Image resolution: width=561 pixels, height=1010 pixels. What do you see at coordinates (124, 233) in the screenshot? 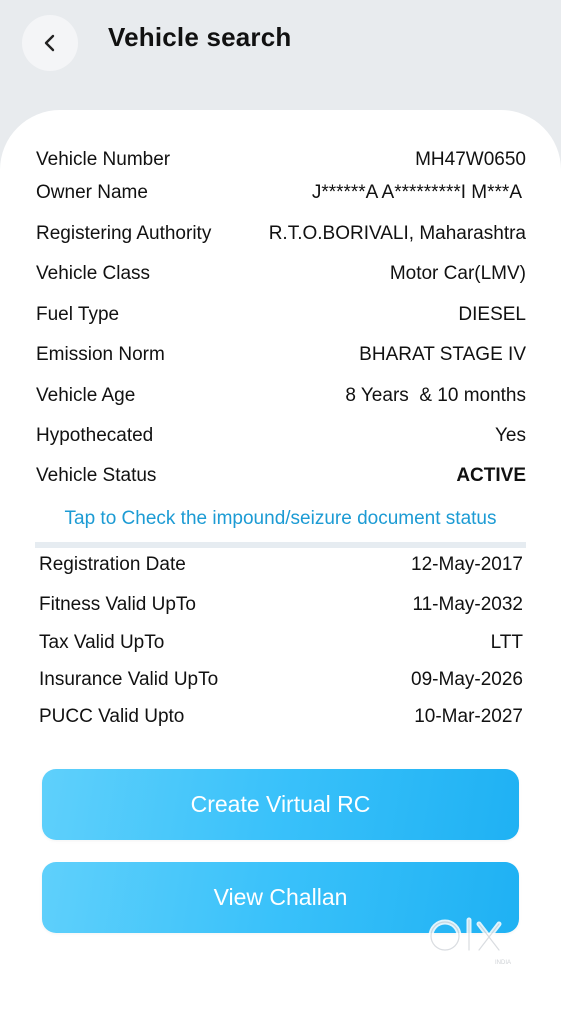
I see `detail-label: Registering Authority` at bounding box center [124, 233].